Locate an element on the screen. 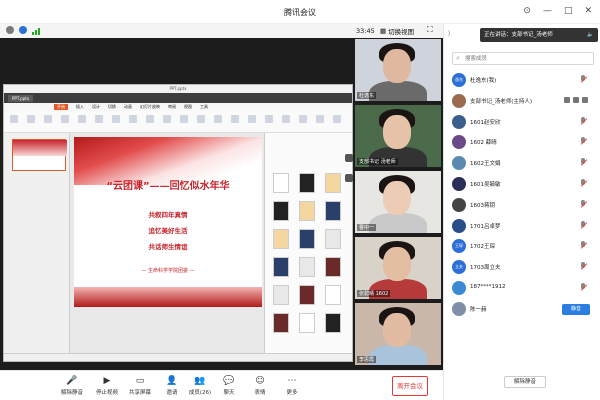 The height and width of the screenshot is (400, 600). toolbar-button: ▶ 停止视频 is located at coordinates (107, 386).